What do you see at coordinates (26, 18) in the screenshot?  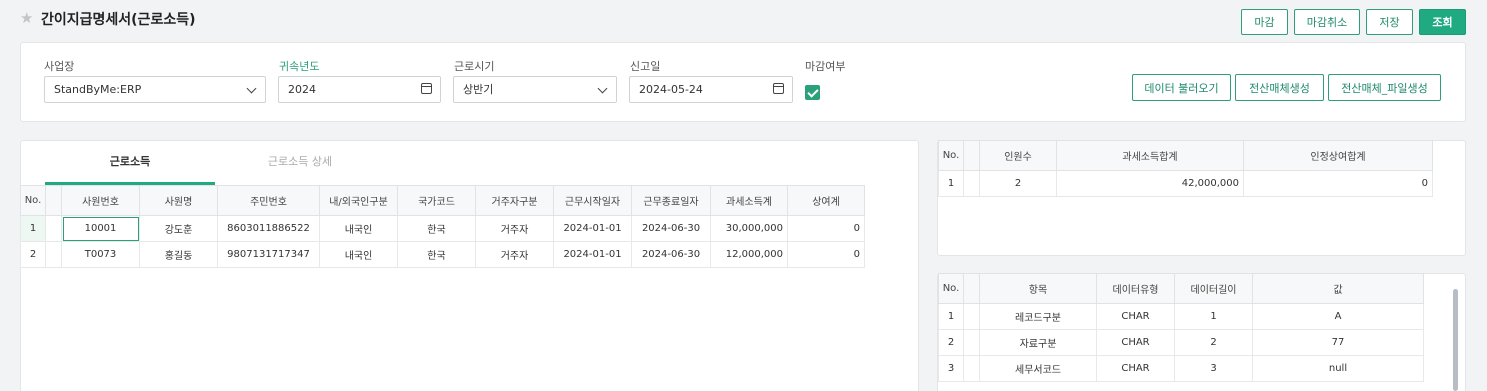 I see `star-icon: ★` at bounding box center [26, 18].